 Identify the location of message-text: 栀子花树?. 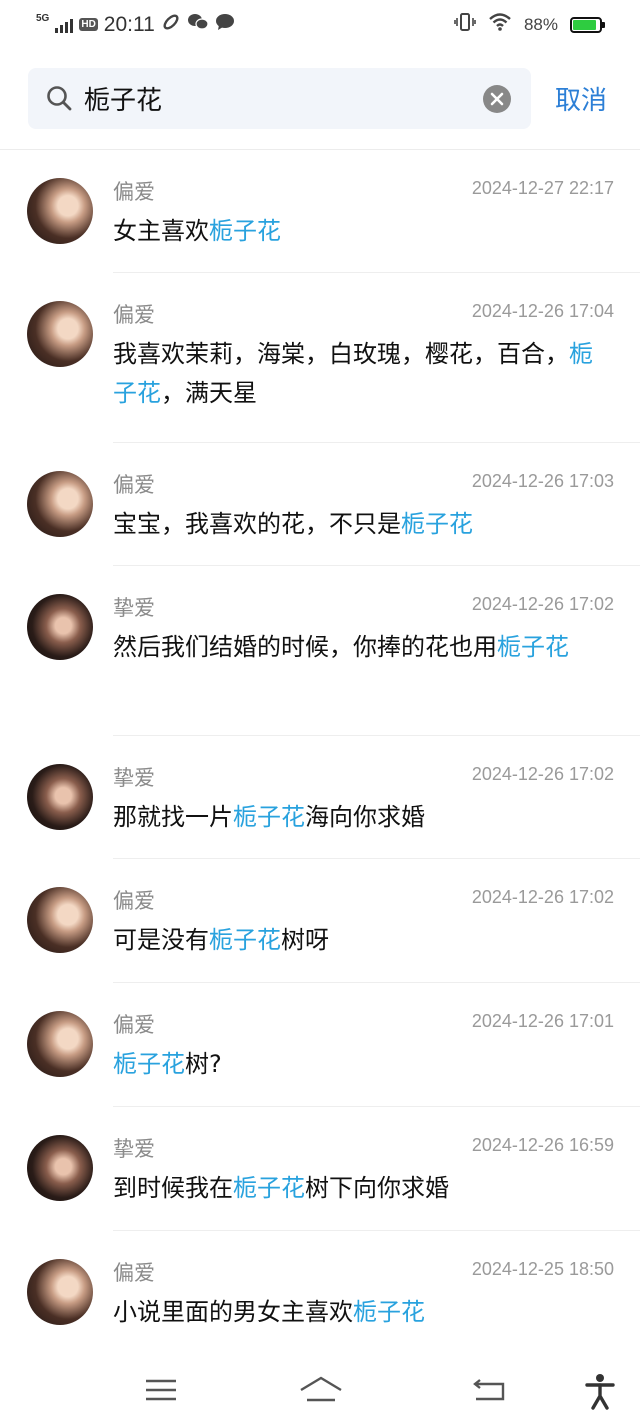
(358, 1064).